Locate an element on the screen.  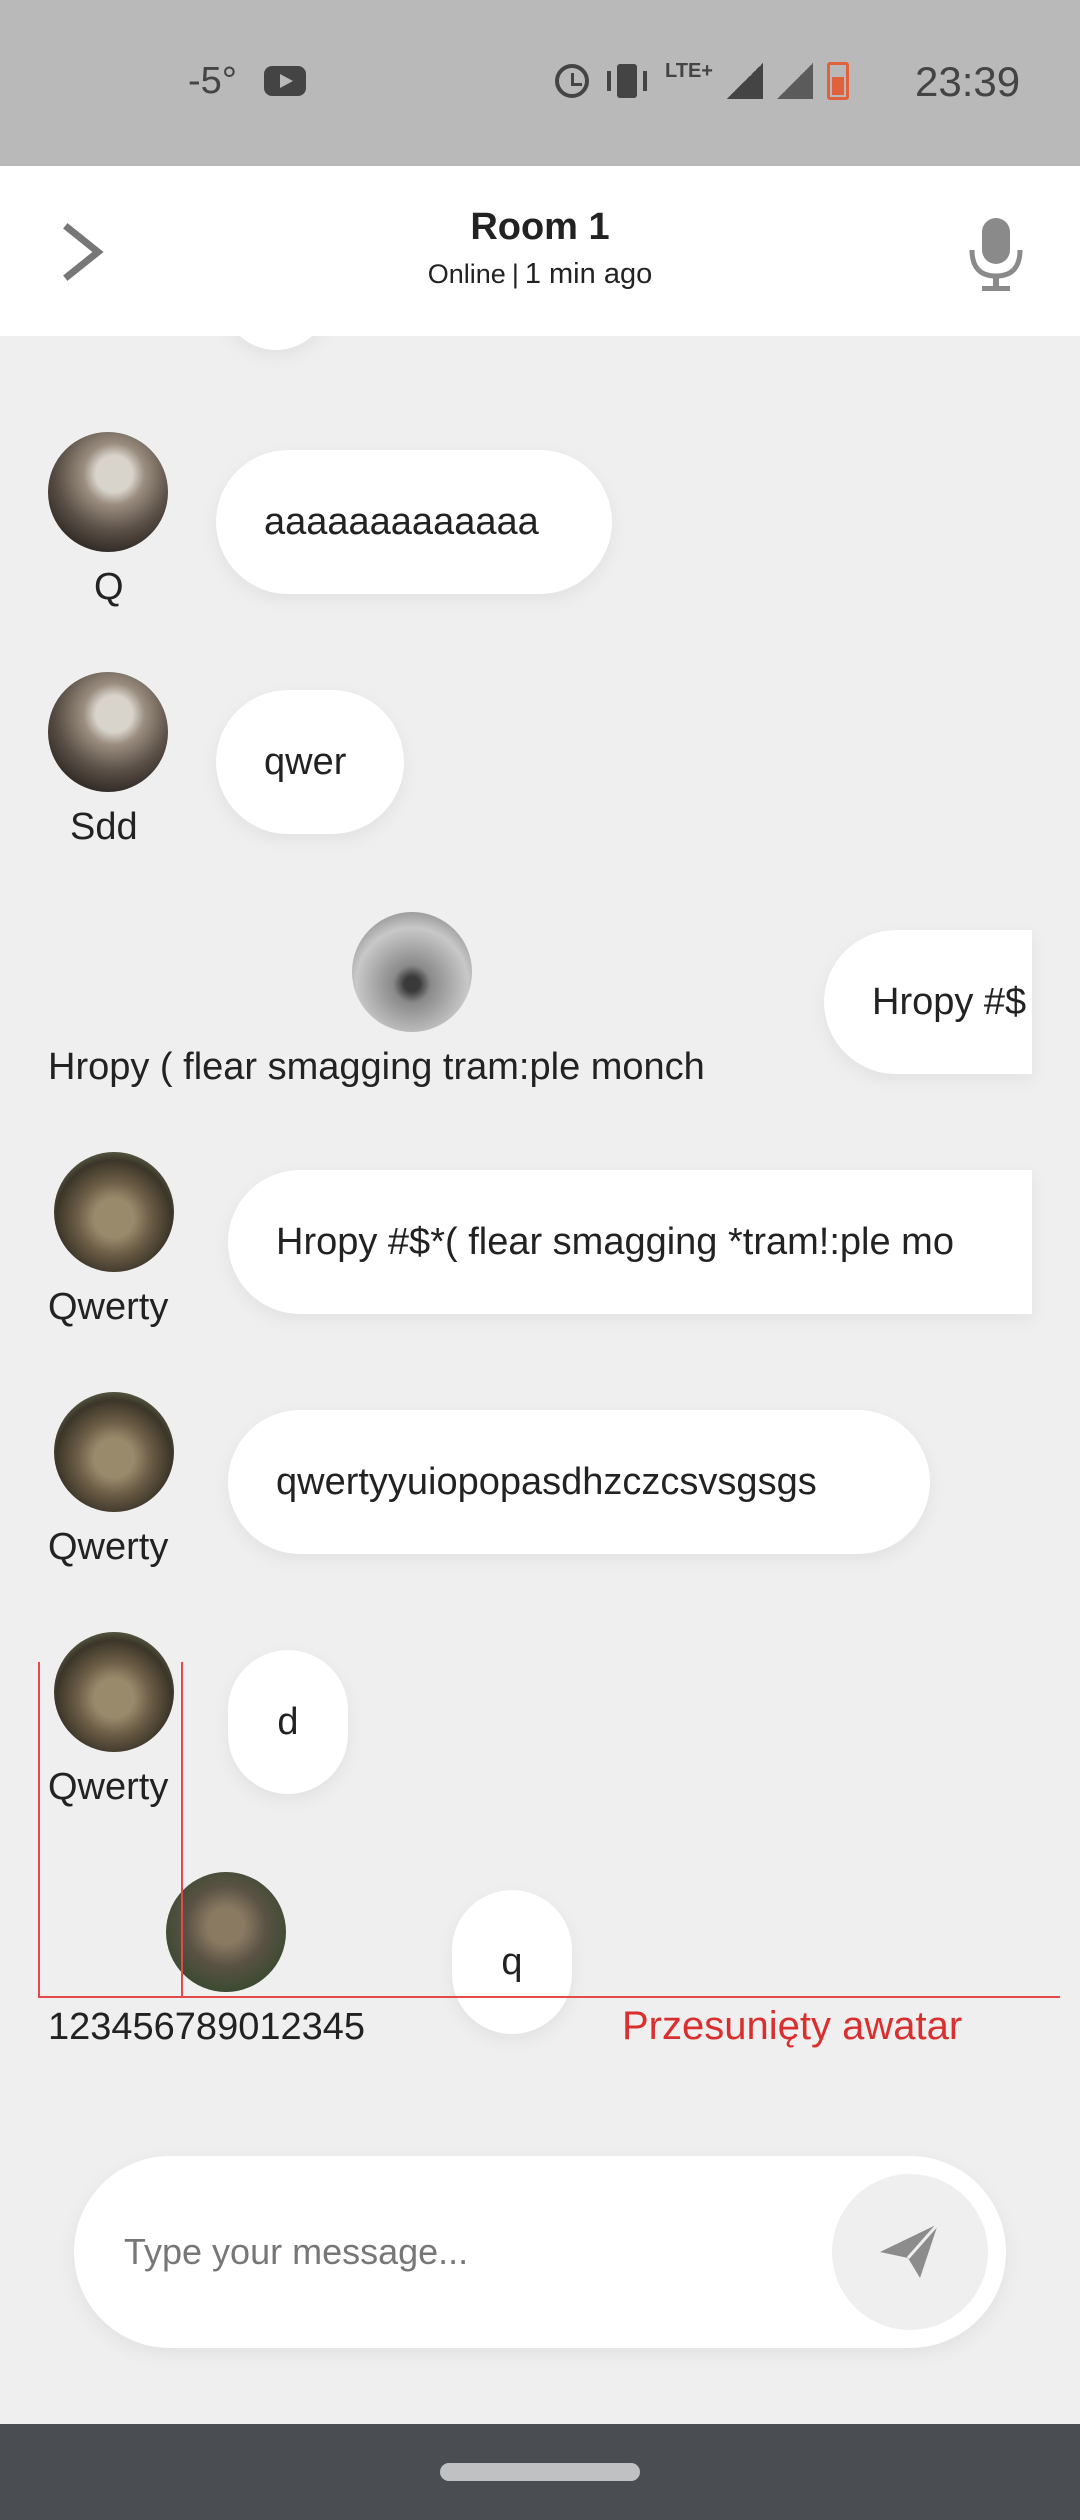
room-title: Room 1 is located at coordinates (540, 227).